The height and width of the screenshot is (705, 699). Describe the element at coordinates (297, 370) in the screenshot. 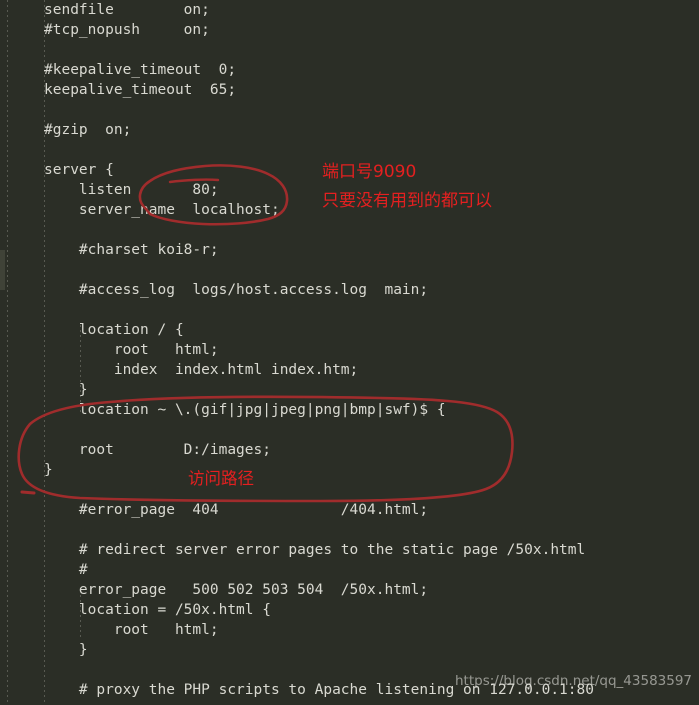

I see `code-line: index index.html index.htm;` at that location.